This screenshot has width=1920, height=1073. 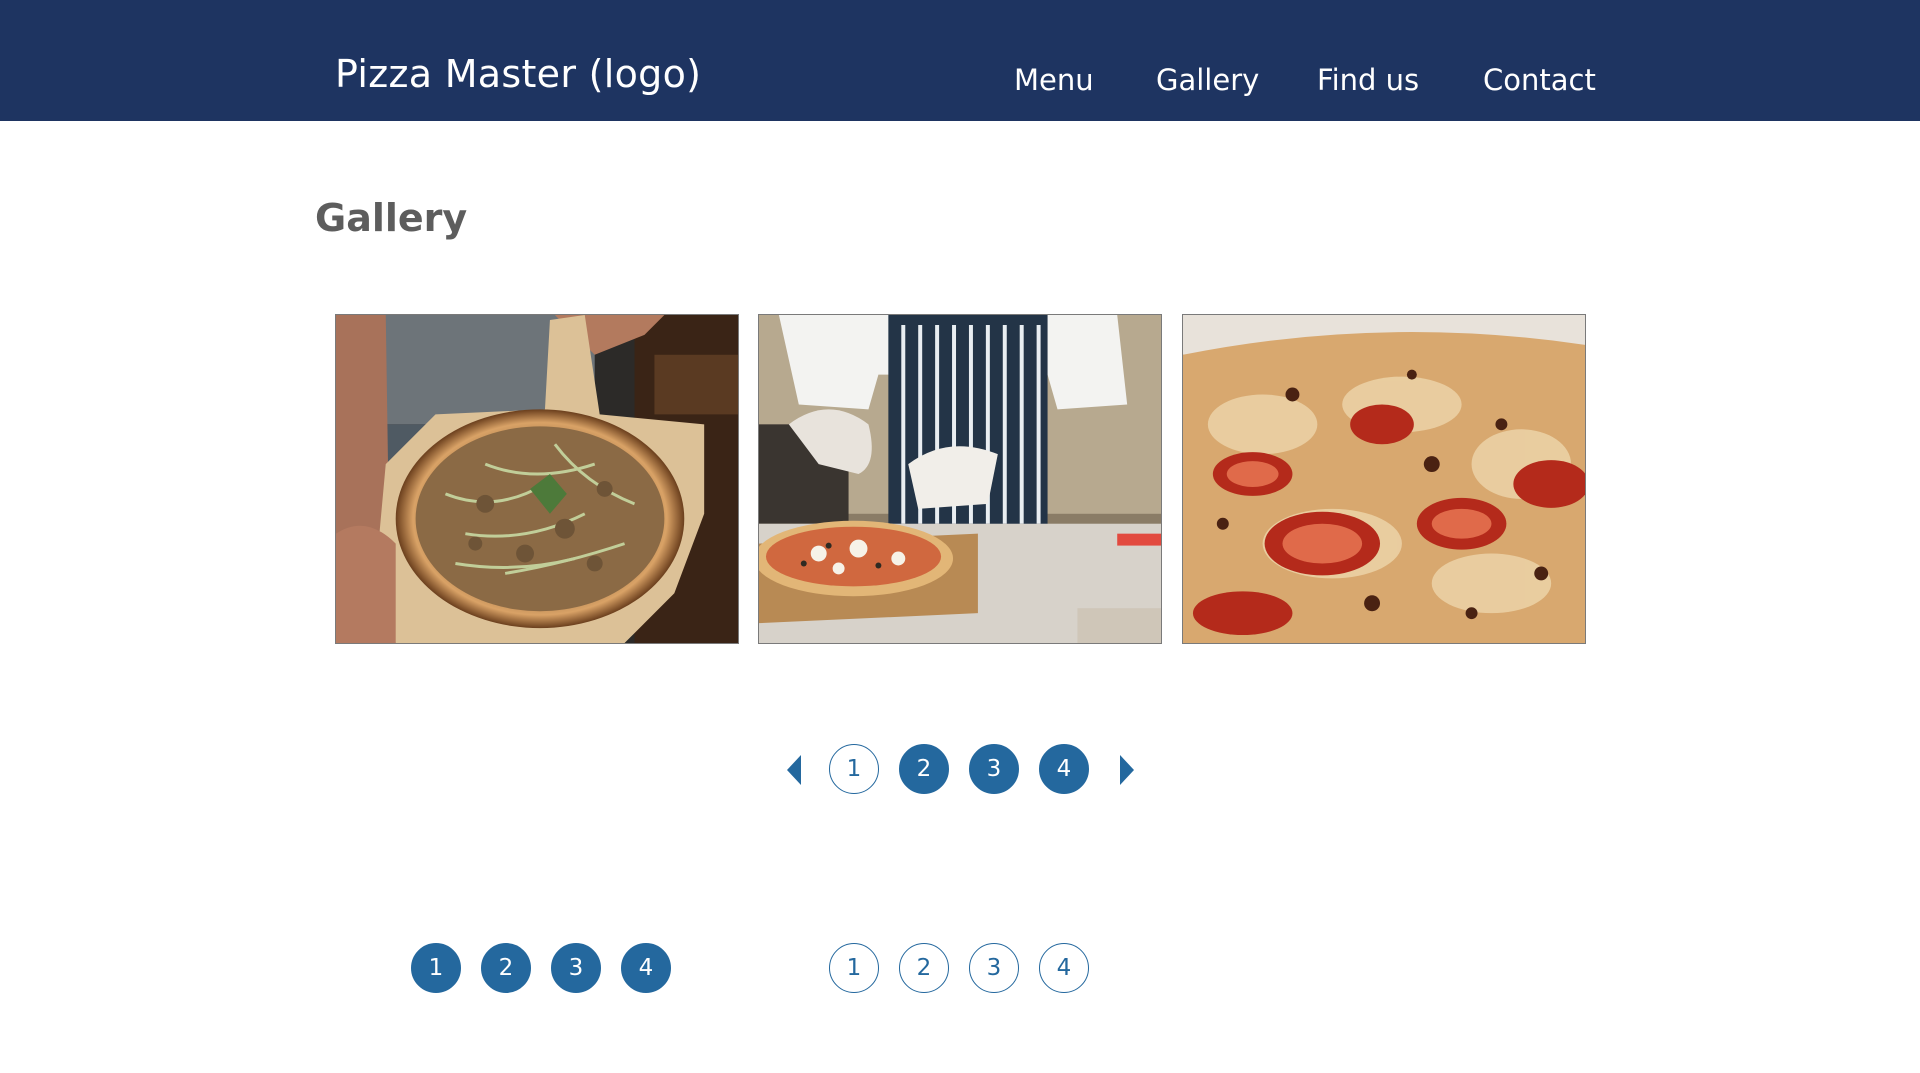 I want to click on caret-left-icon, so click(x=794, y=770).